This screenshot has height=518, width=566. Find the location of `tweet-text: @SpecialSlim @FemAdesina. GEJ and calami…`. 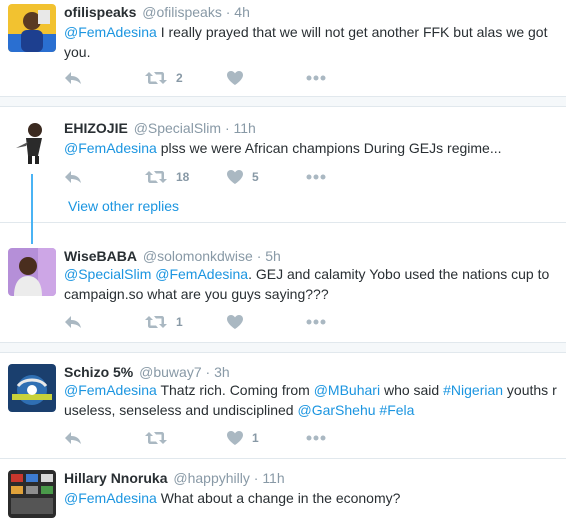

tweet-text: @SpecialSlim @FemAdesina. GEJ and calami… is located at coordinates (314, 284).